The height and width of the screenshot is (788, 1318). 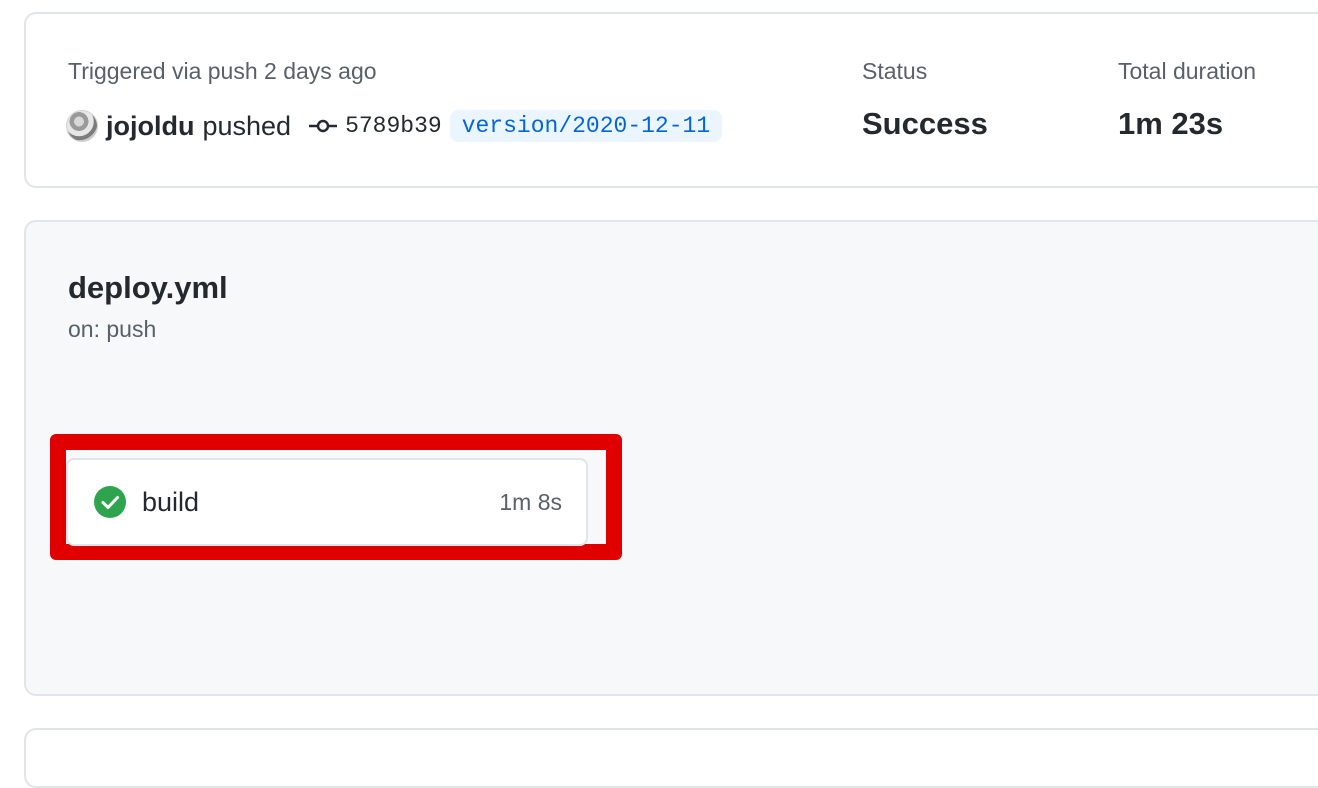 I want to click on status-value: Success, so click(x=925, y=123).